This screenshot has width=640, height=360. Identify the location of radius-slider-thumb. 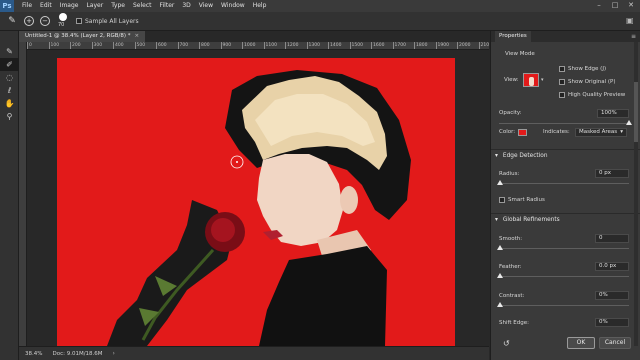
(500, 182).